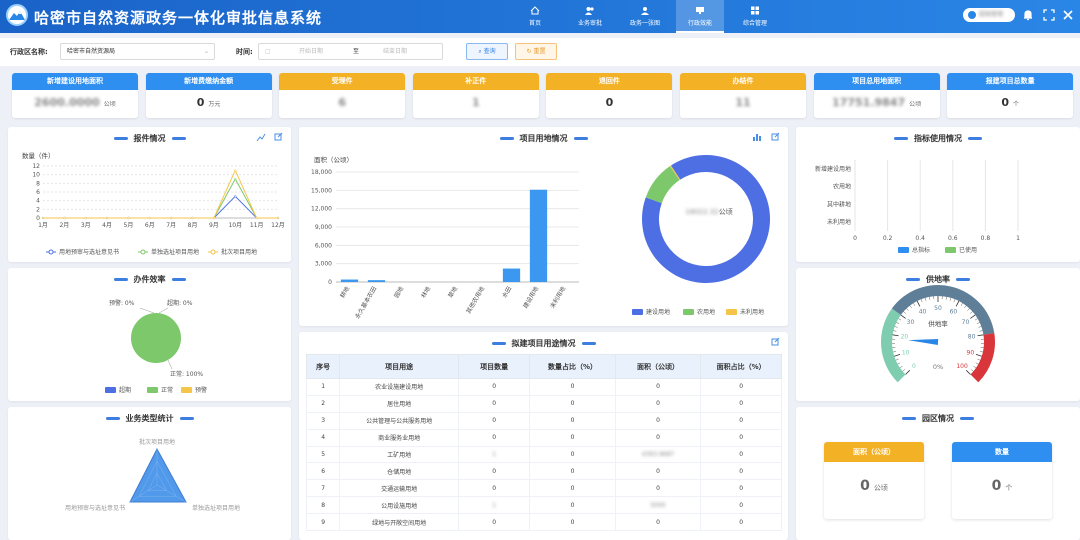  What do you see at coordinates (543, 471) in the screenshot?
I see `table-row: 6 仓储用地 0 0 0 0` at bounding box center [543, 471].